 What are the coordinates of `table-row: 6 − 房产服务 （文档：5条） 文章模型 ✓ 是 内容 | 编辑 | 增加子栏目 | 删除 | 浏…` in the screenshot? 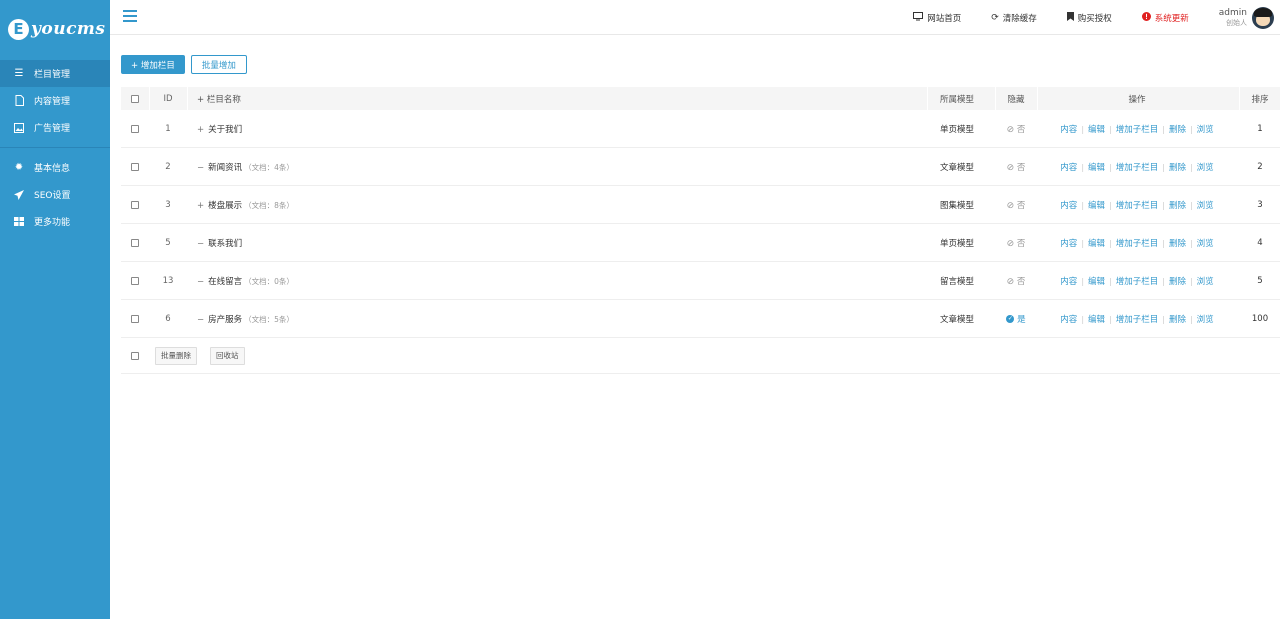 It's located at (700, 319).